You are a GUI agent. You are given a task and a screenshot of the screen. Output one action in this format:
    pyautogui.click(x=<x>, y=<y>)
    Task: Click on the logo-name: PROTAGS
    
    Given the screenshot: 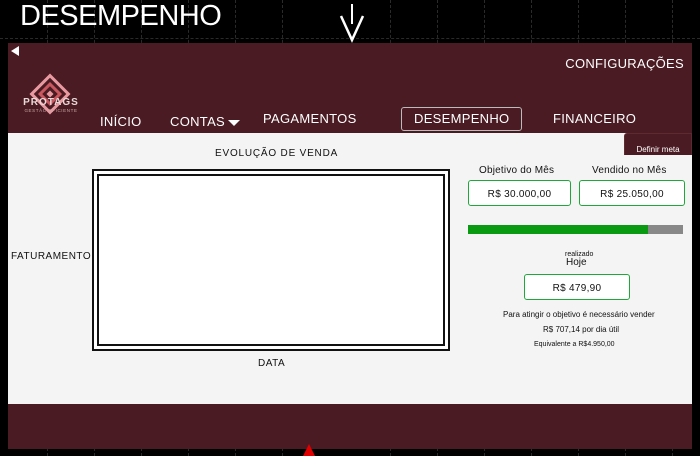 What is the action you would take?
    pyautogui.click(x=51, y=102)
    